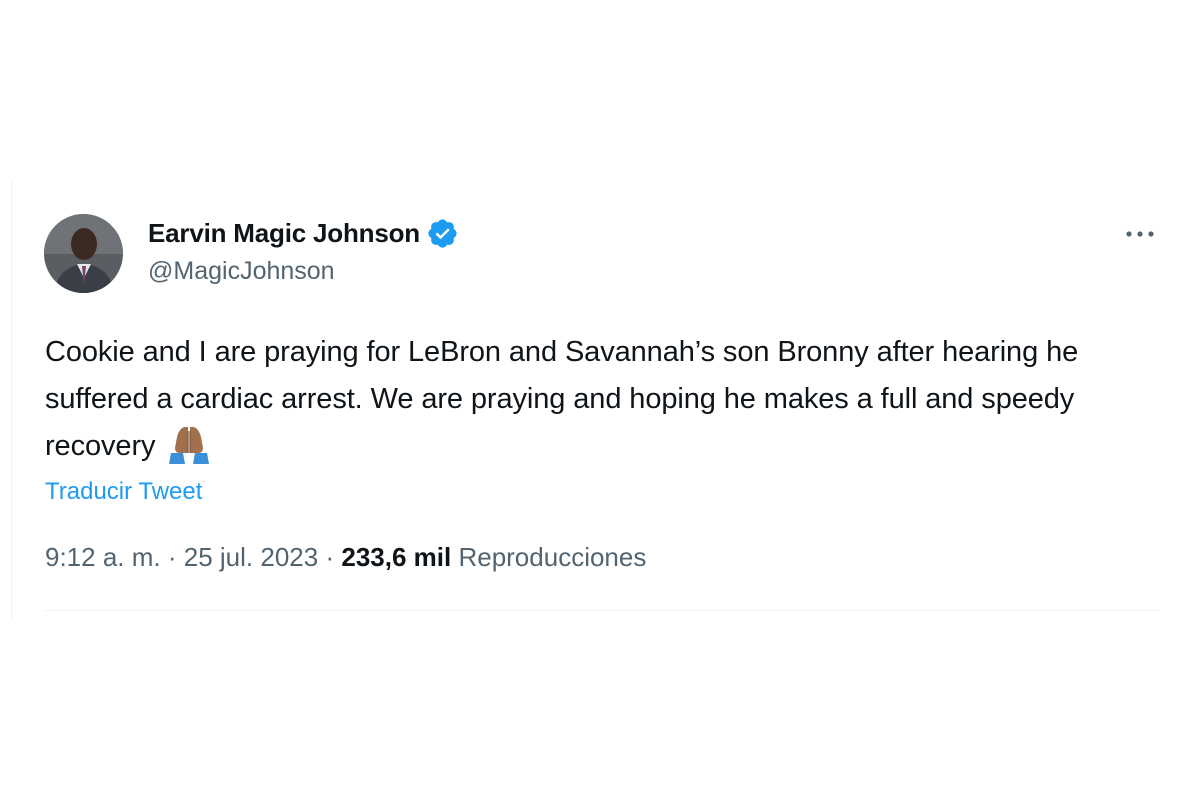  Describe the element at coordinates (251, 557) in the screenshot. I see `tweet-date: 25 jul. 2023` at that location.